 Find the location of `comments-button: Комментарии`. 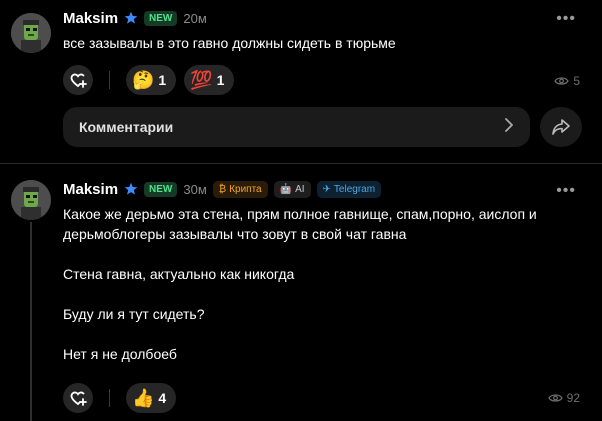

comments-button: Комментарии is located at coordinates (296, 127).